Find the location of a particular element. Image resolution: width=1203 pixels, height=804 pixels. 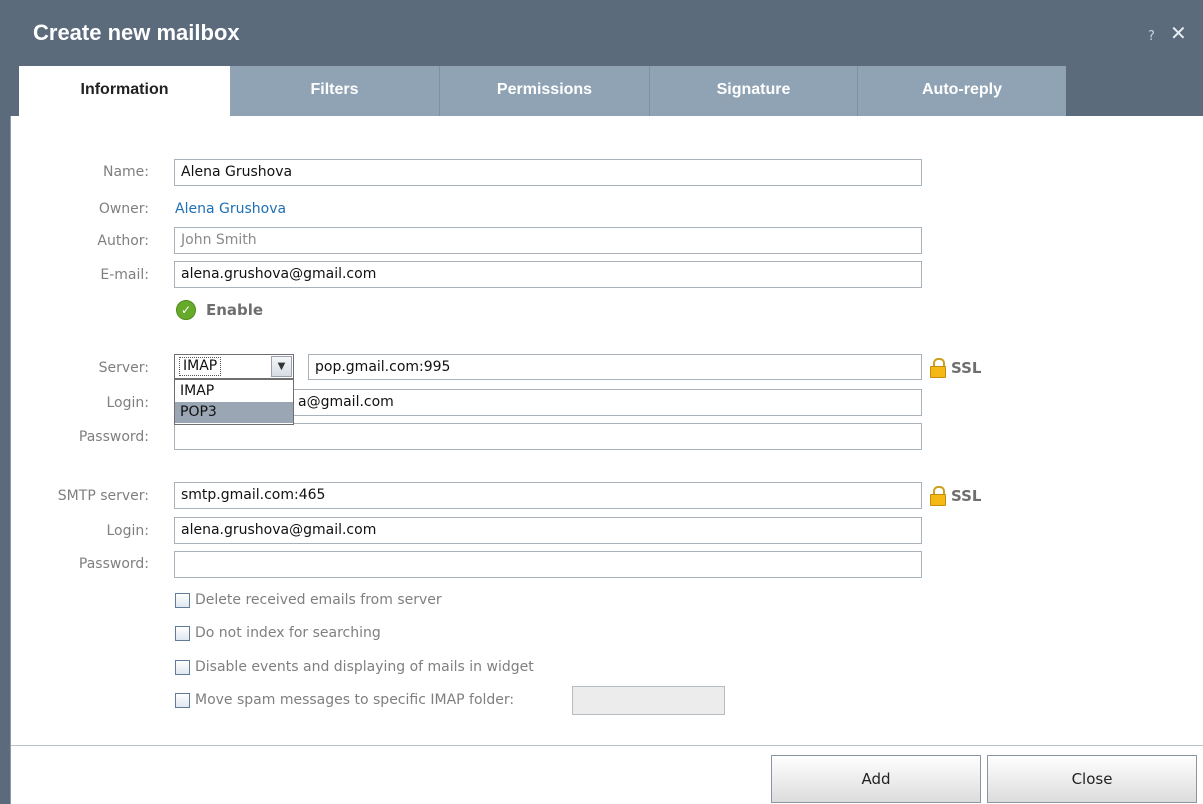

protocol-dropdown: IMAP POP3 is located at coordinates (234, 402).